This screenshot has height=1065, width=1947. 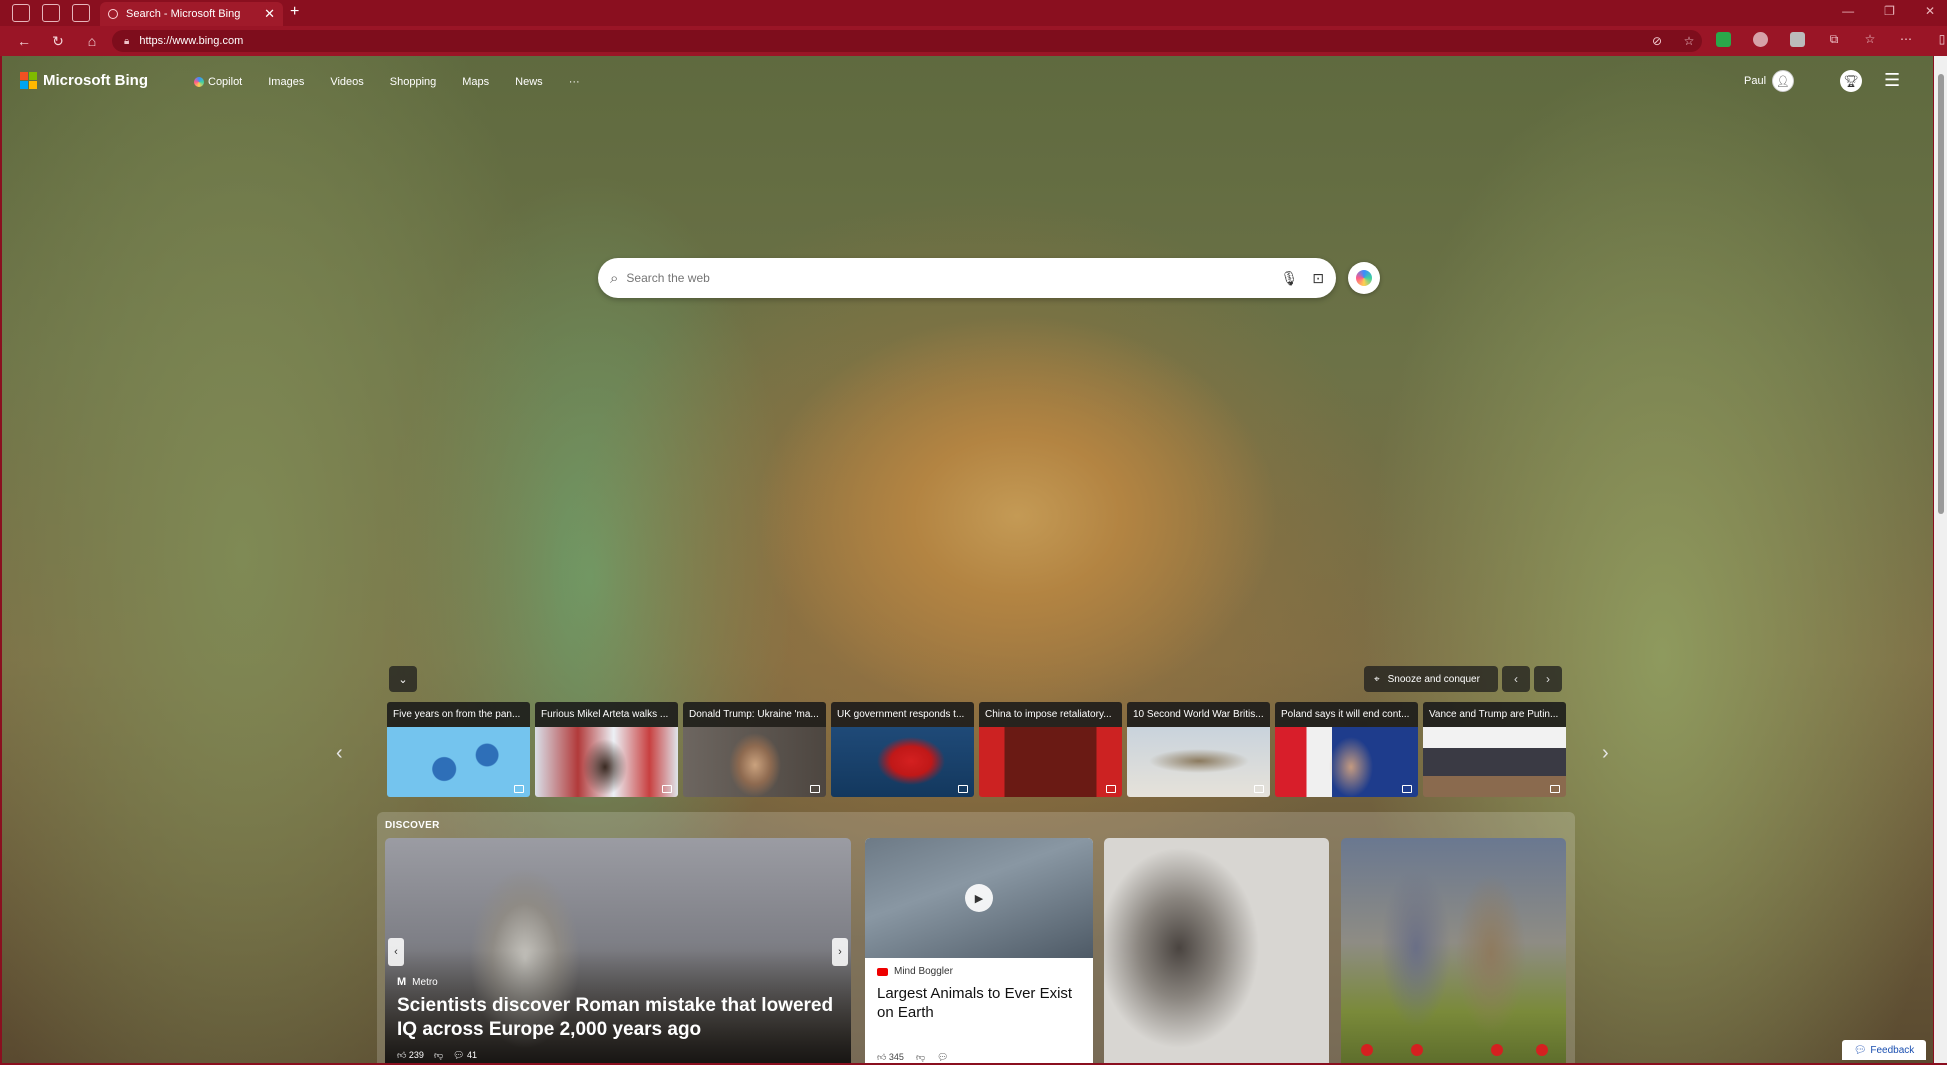 I want to click on nav-videos: Videos, so click(x=346, y=82).